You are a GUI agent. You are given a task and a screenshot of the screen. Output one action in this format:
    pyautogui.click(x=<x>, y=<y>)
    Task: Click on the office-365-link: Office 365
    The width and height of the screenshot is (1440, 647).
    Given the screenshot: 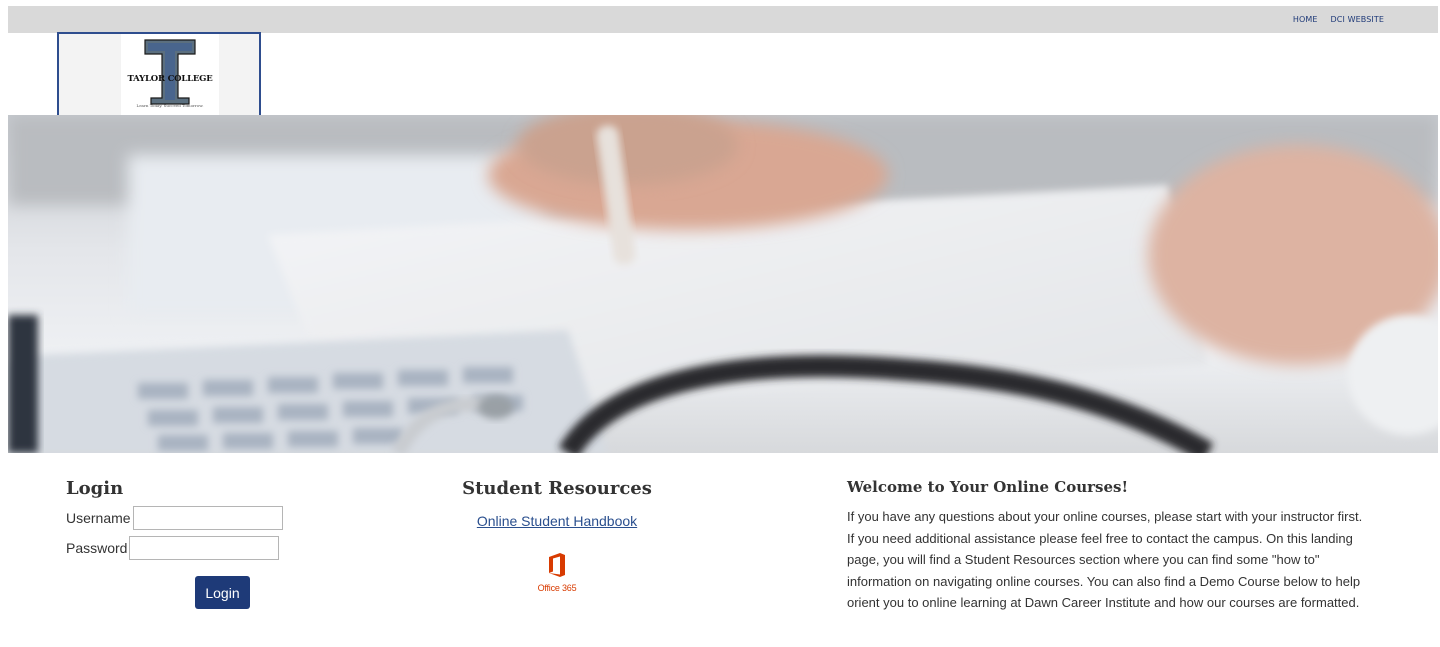 What is the action you would take?
    pyautogui.click(x=557, y=573)
    